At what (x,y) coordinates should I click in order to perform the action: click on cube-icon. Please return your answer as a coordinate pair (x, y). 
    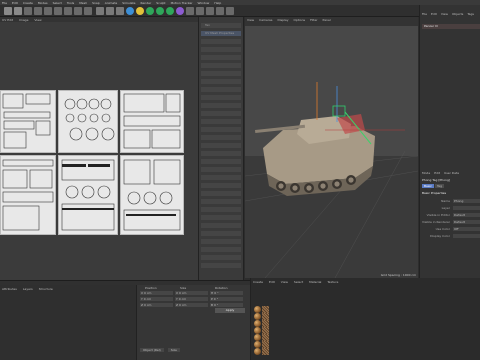
    Looking at the image, I should click on (130, 11).